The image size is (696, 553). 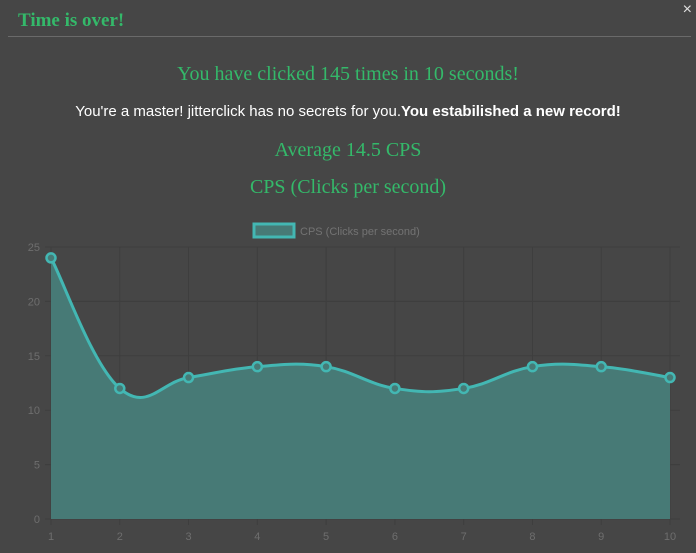 What do you see at coordinates (37, 466) in the screenshot?
I see `y-tick-label: 5` at bounding box center [37, 466].